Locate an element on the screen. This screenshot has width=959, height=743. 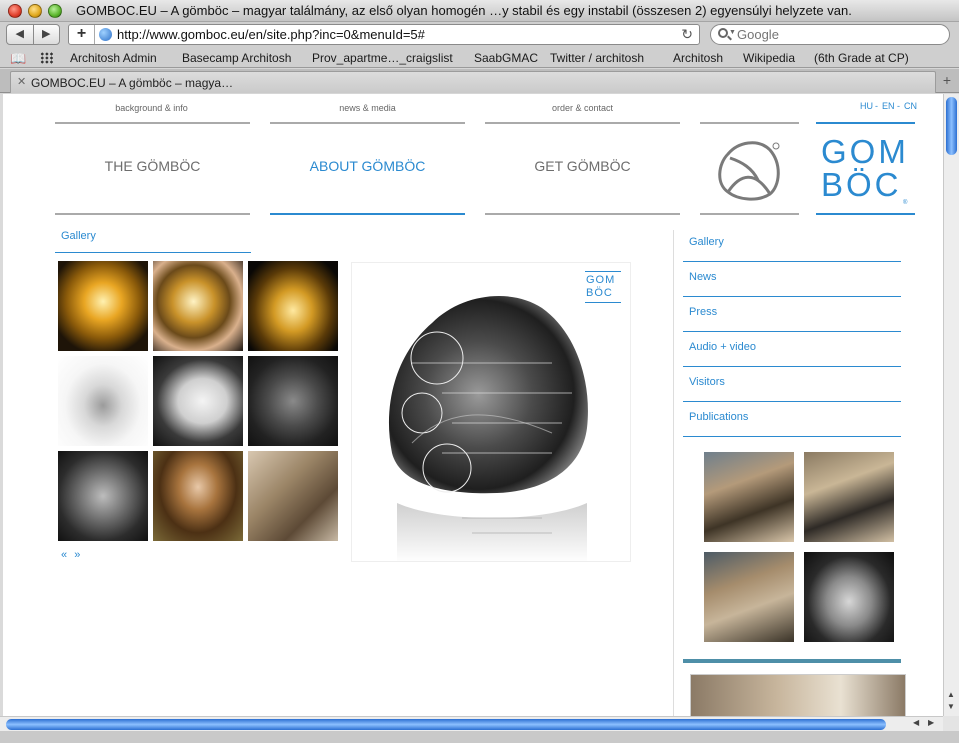
scroll-right-icon: ▶ is located at coordinates (931, 722).